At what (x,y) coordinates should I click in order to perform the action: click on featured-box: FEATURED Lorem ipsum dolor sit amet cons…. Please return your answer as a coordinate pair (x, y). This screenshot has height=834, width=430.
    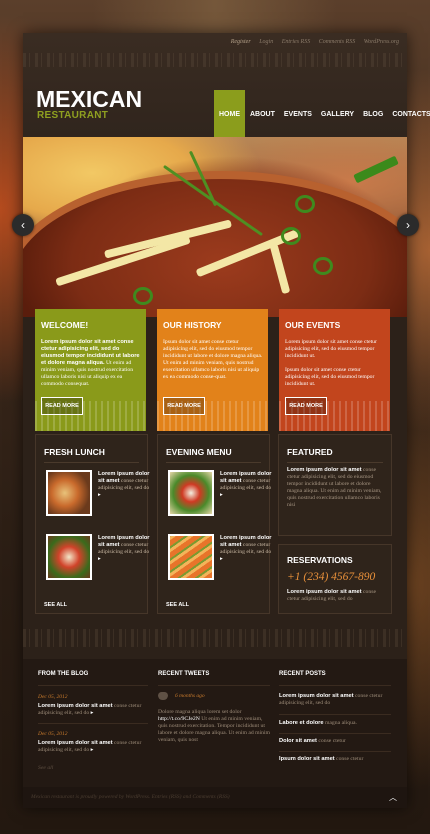
    Looking at the image, I should click on (335, 485).